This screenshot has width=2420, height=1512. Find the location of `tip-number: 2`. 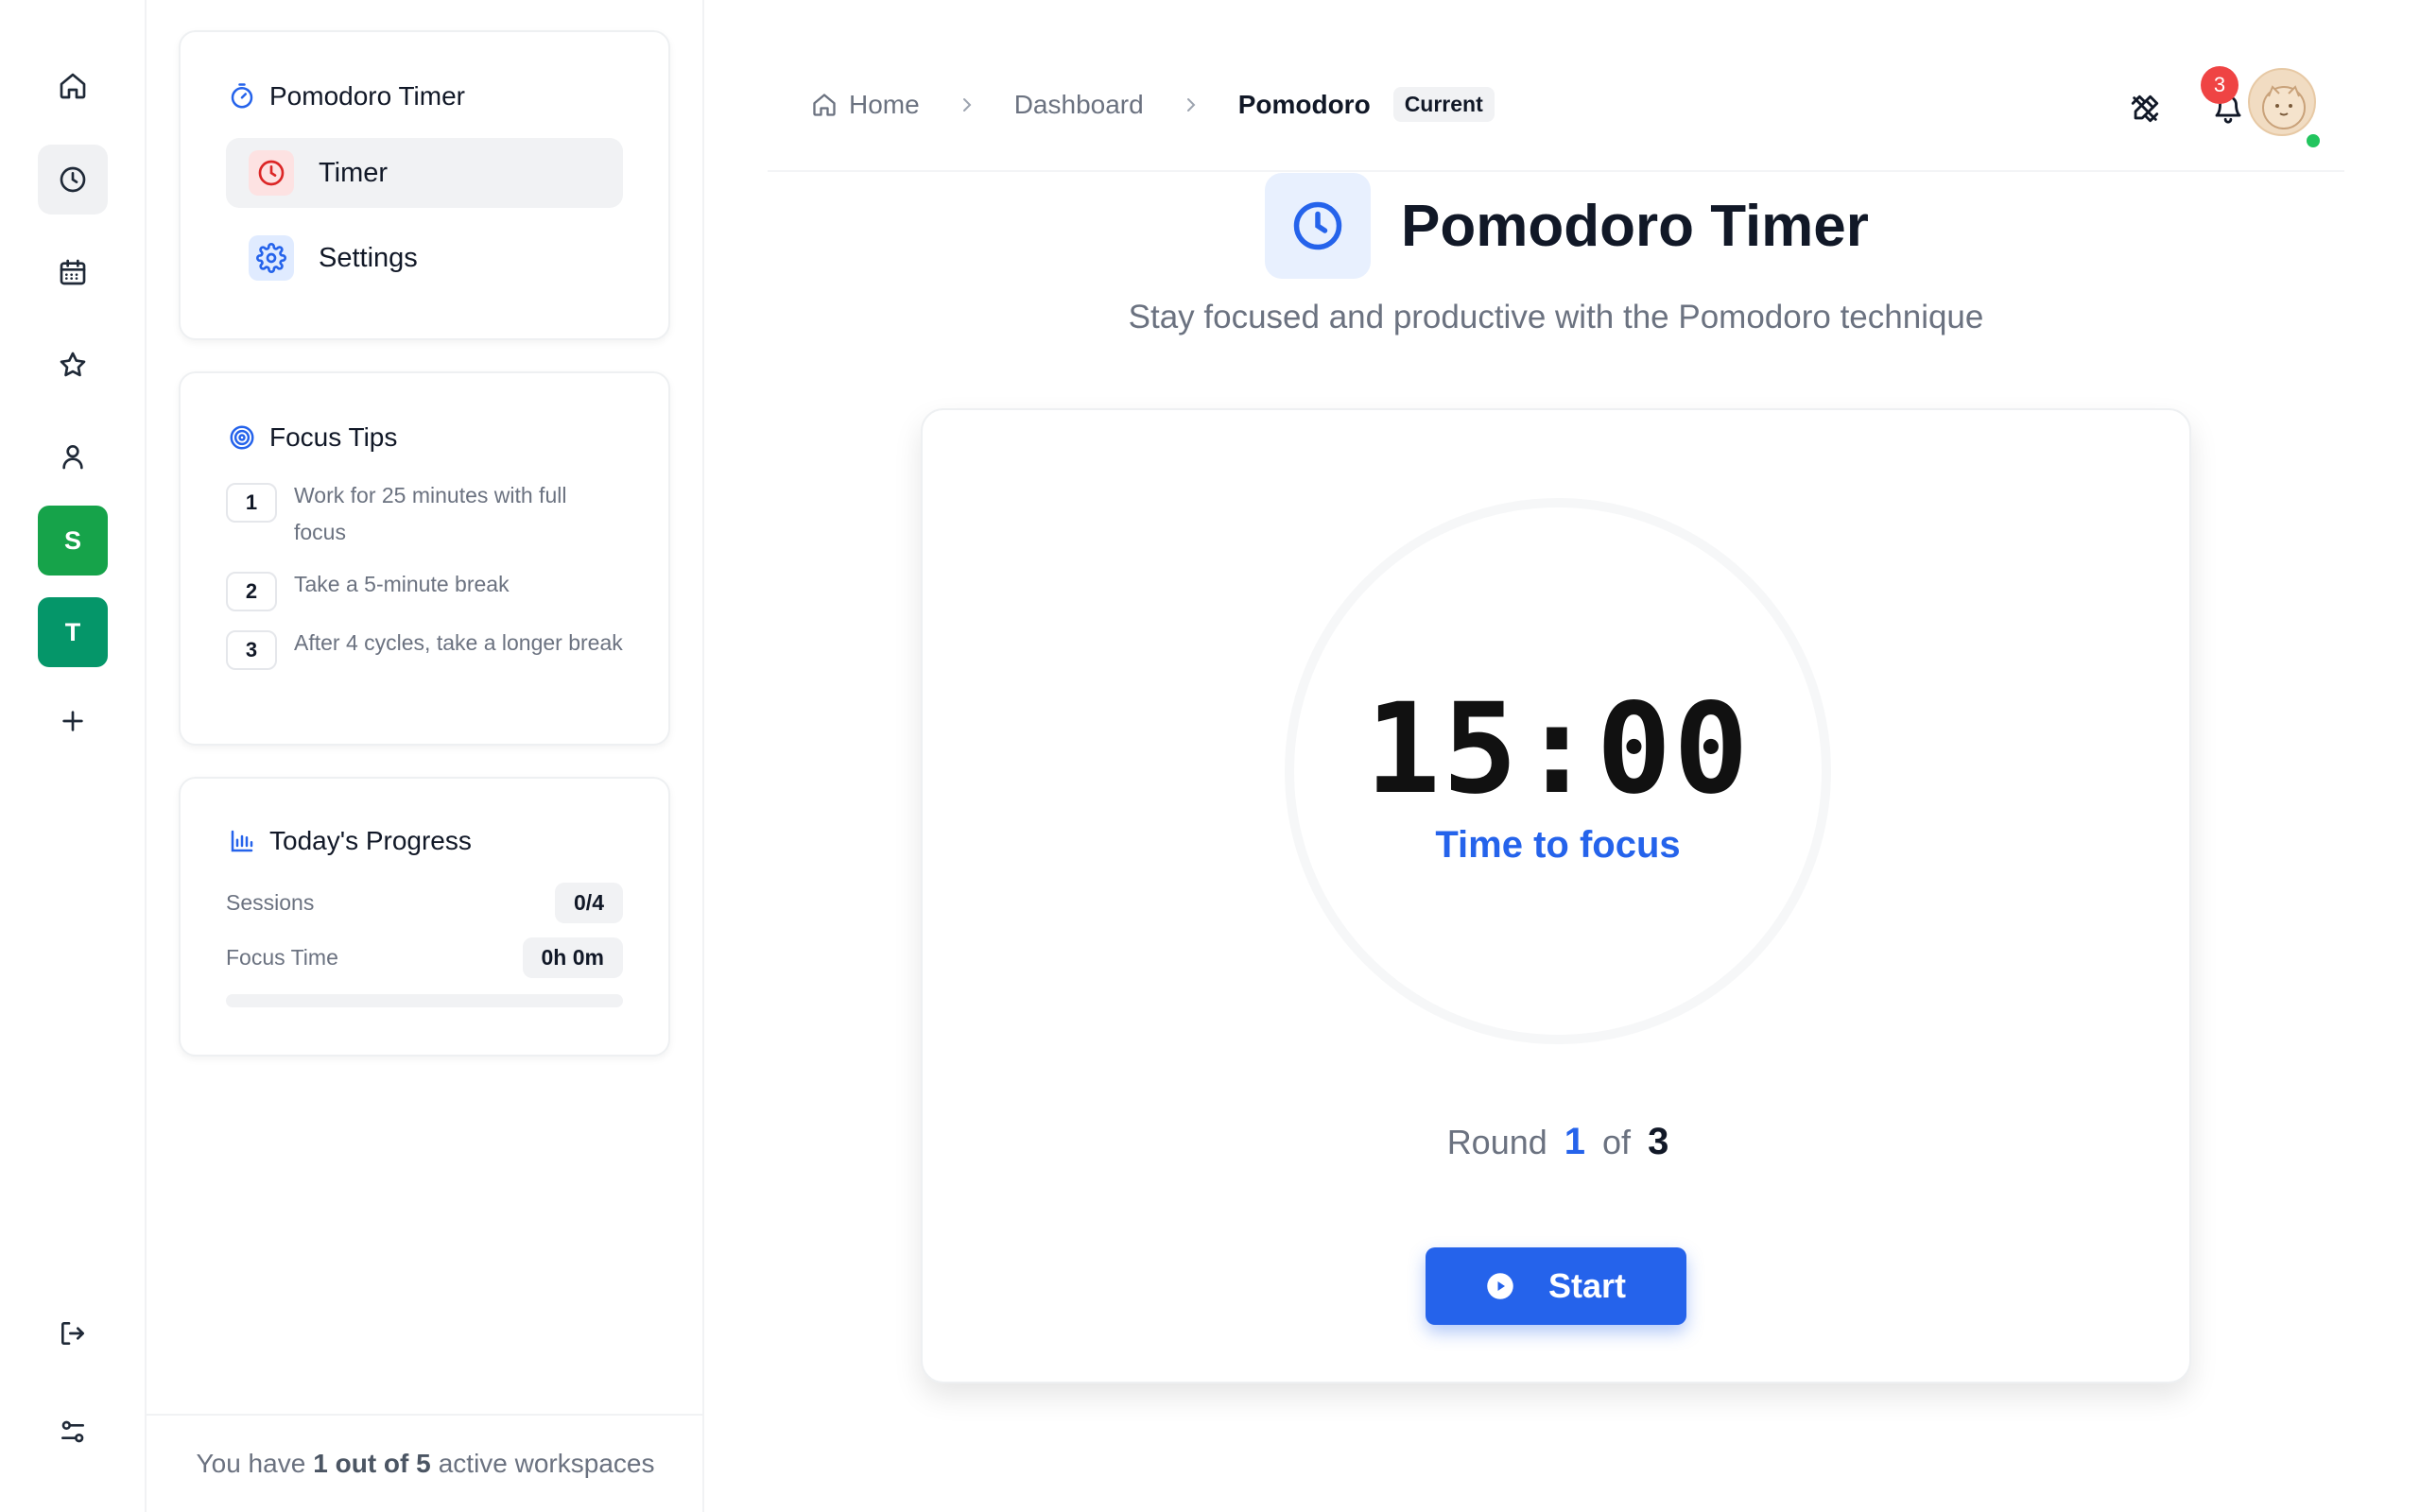

tip-number: 2 is located at coordinates (251, 591).